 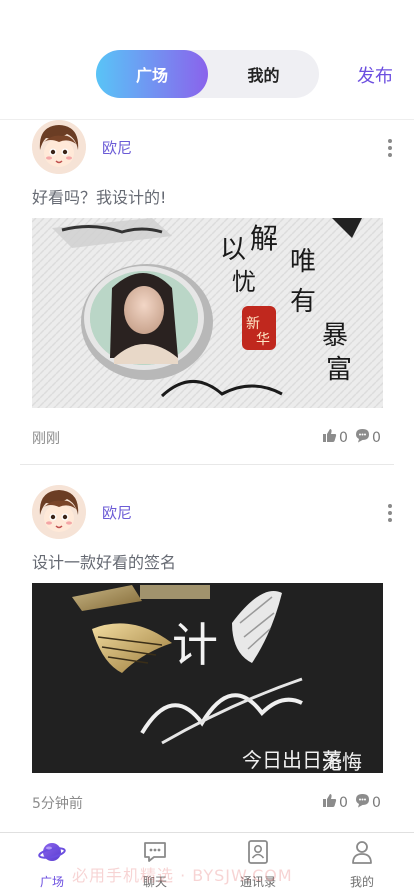 I want to click on tab-mine: 我的, so click(x=362, y=864).